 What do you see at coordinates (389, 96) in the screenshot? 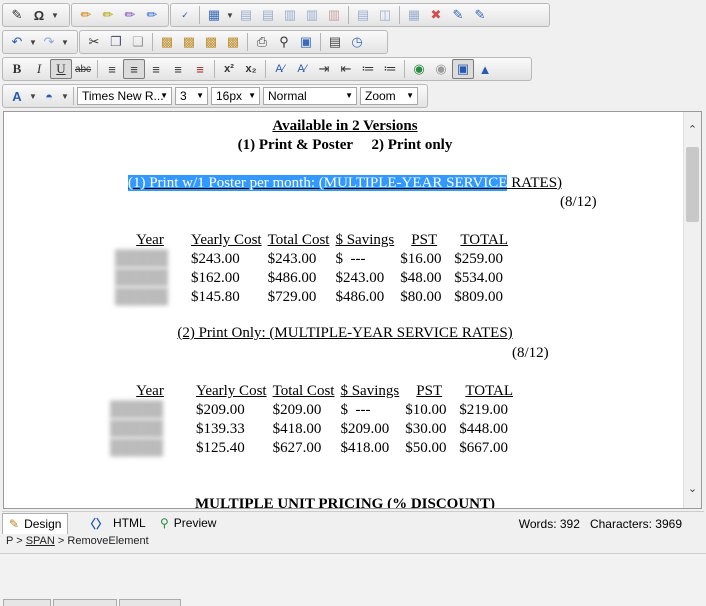
I see `zoom-select: Zoom ▼` at bounding box center [389, 96].